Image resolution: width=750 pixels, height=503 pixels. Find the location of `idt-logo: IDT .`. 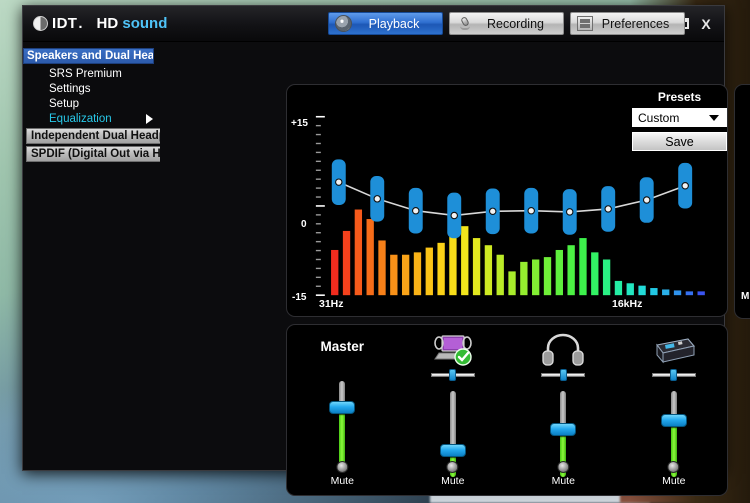

idt-logo: IDT . is located at coordinates (58, 23).